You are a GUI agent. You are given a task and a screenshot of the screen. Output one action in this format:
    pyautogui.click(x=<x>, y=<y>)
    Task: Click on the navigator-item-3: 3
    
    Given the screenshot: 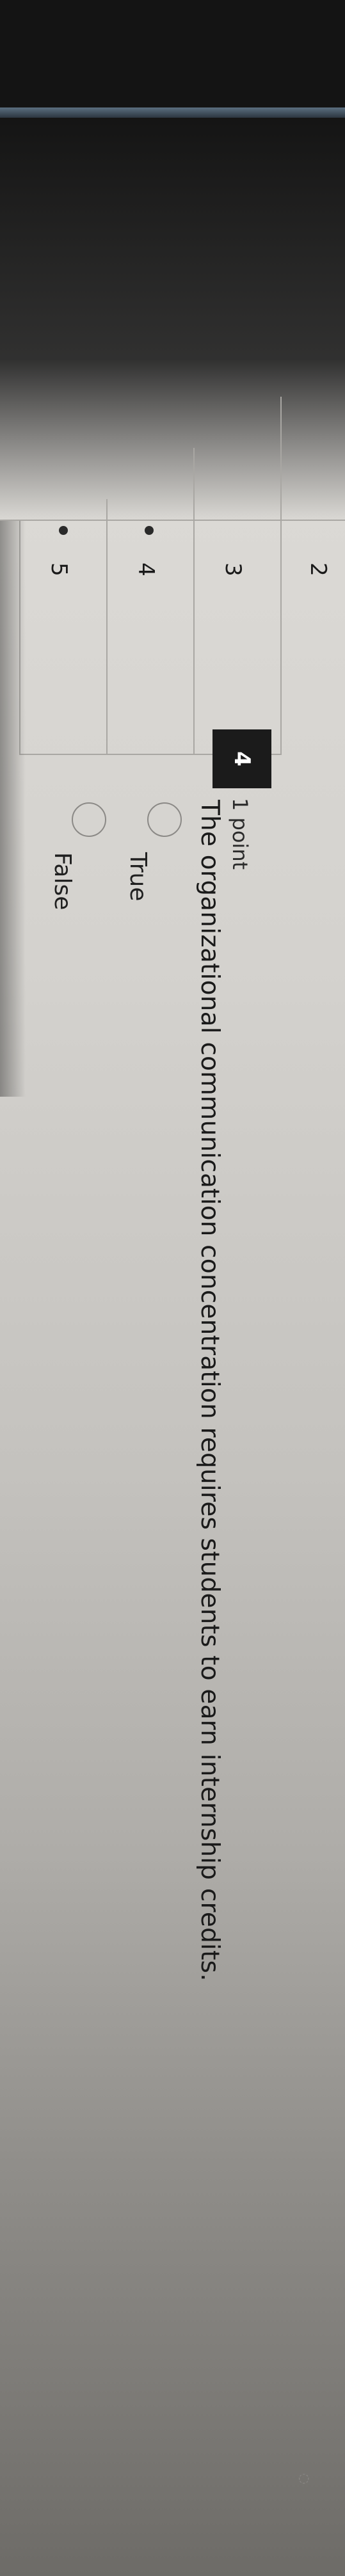 What is the action you would take?
    pyautogui.click(x=233, y=570)
    